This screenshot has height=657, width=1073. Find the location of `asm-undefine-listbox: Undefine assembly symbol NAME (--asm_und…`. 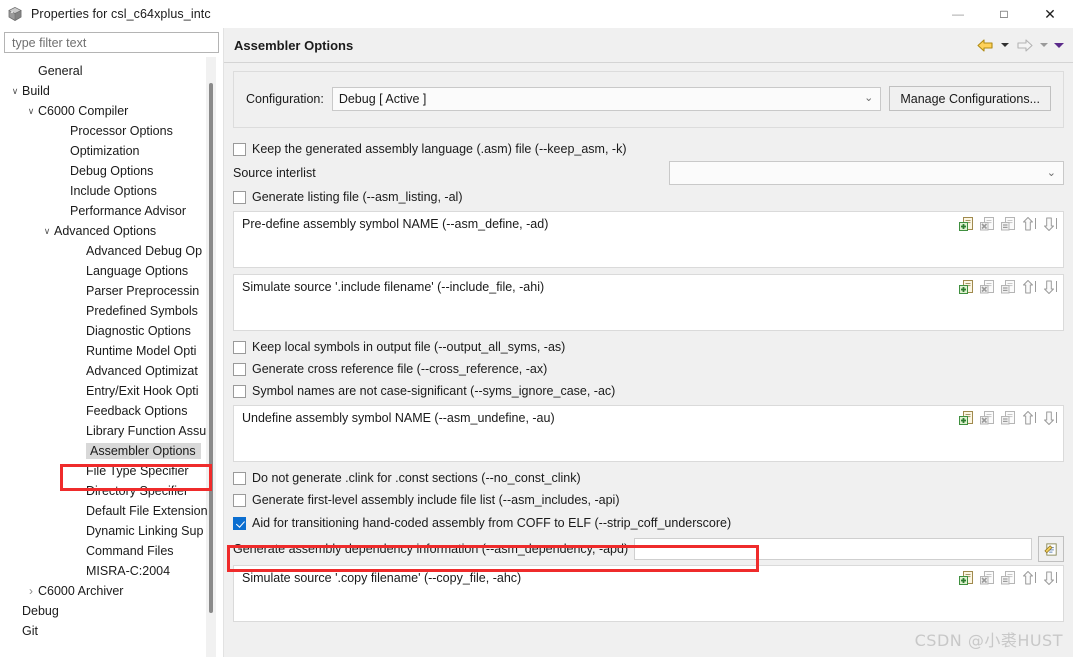

asm-undefine-listbox: Undefine assembly symbol NAME (--asm_und… is located at coordinates (648, 433).